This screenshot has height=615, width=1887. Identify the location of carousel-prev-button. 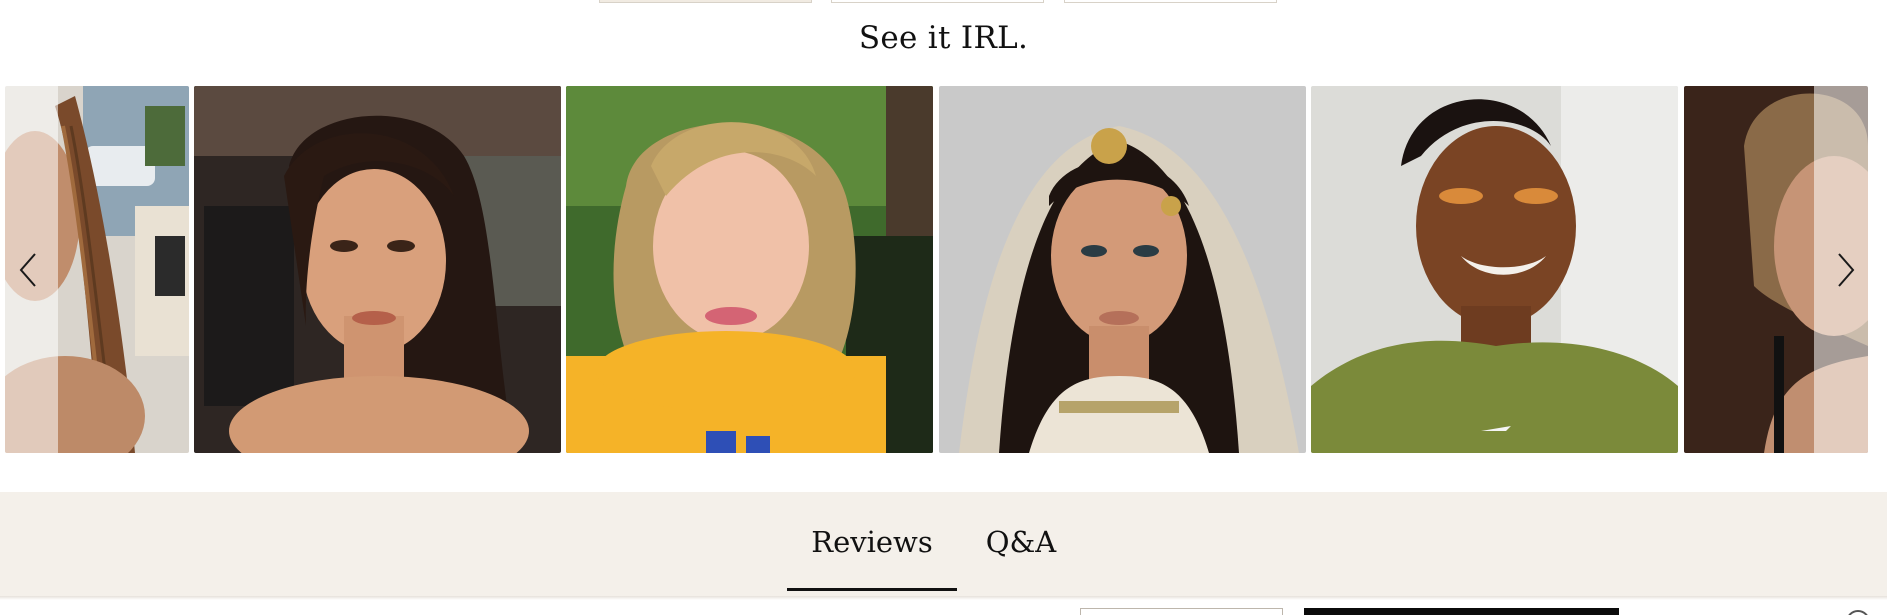
(28, 270).